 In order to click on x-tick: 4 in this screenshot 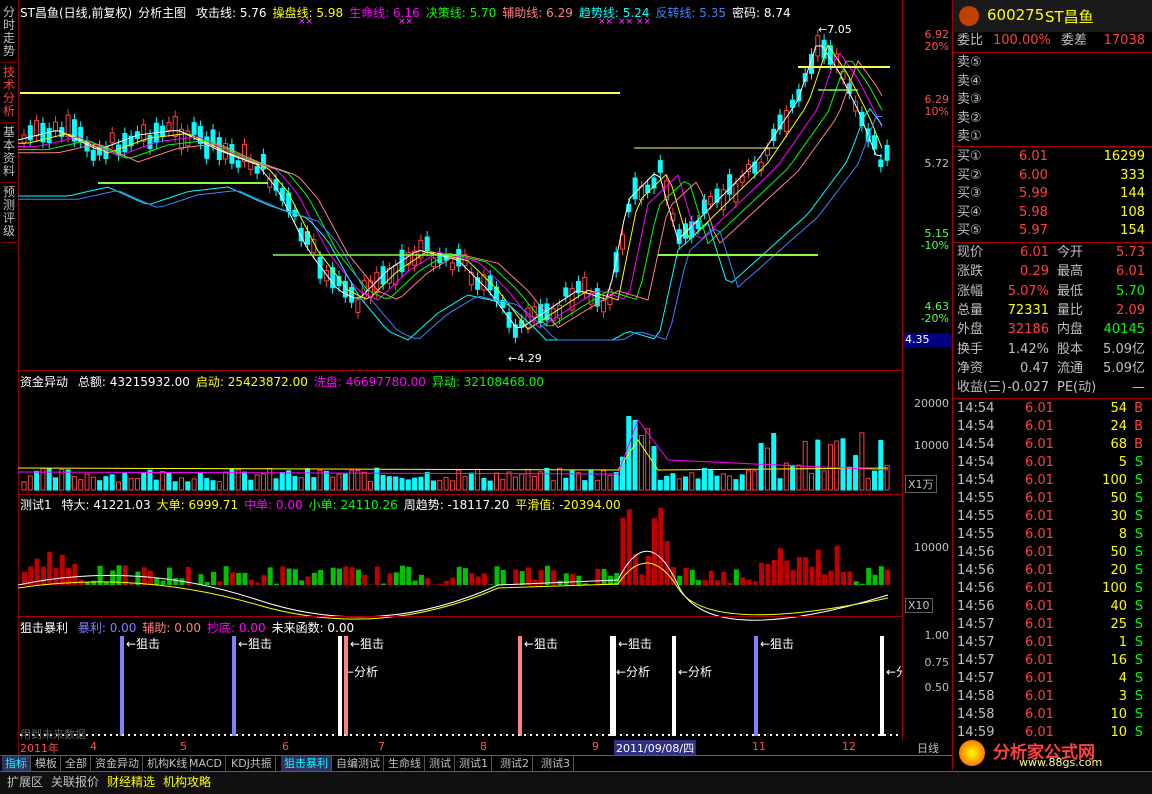, I will do `click(93, 746)`.